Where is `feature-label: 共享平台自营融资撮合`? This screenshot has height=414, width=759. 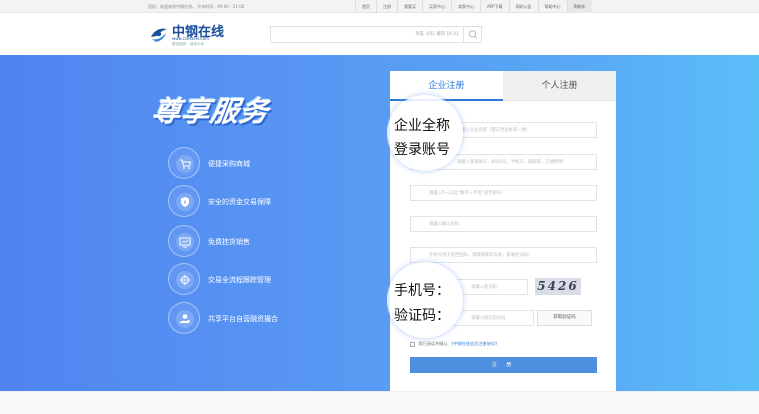 feature-label: 共享平台自营融资撮合 is located at coordinates (243, 319).